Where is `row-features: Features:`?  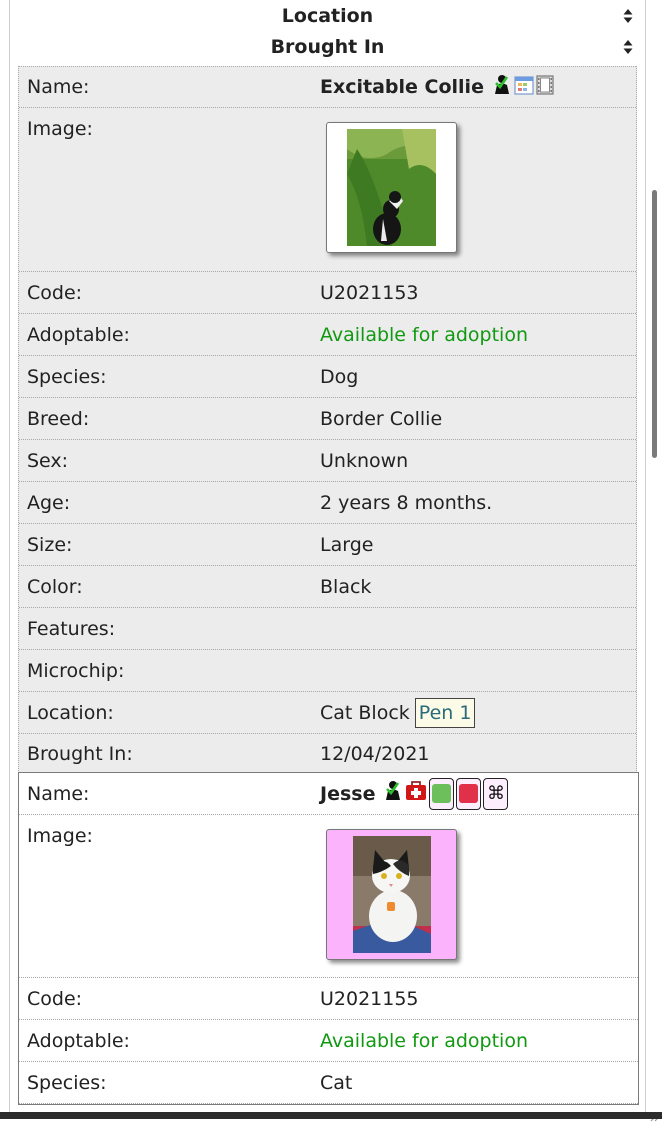
row-features: Features: is located at coordinates (327, 629).